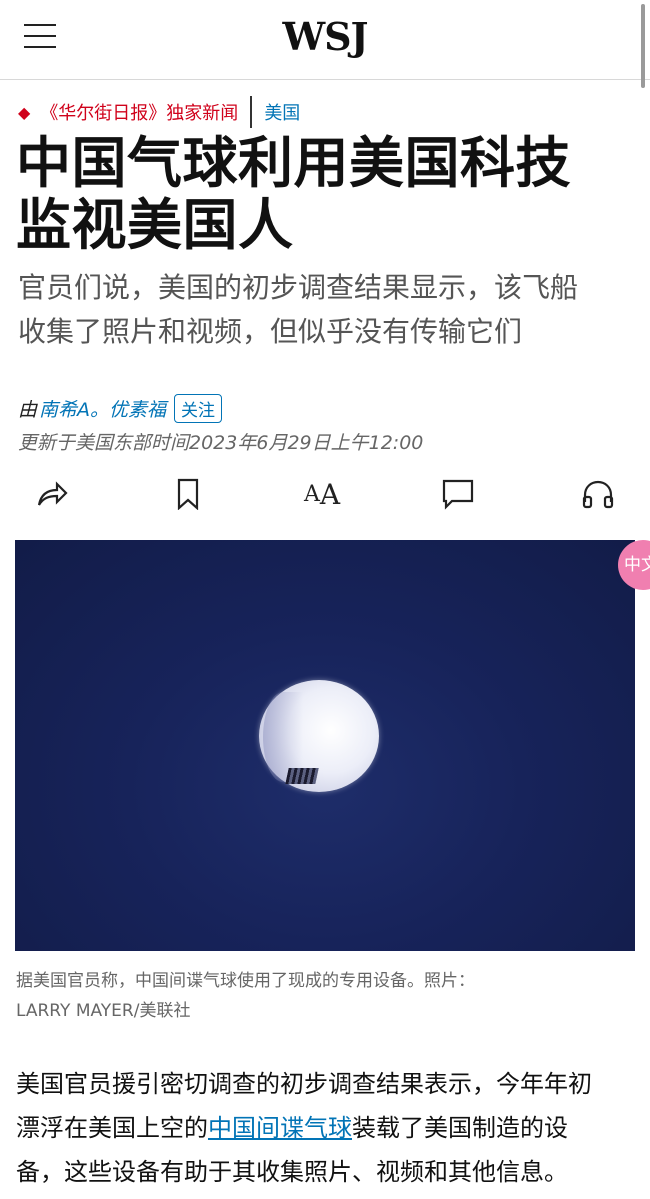  What do you see at coordinates (103, 1011) in the screenshot?
I see `caption-credit: LARRY MAYER/美联社` at bounding box center [103, 1011].